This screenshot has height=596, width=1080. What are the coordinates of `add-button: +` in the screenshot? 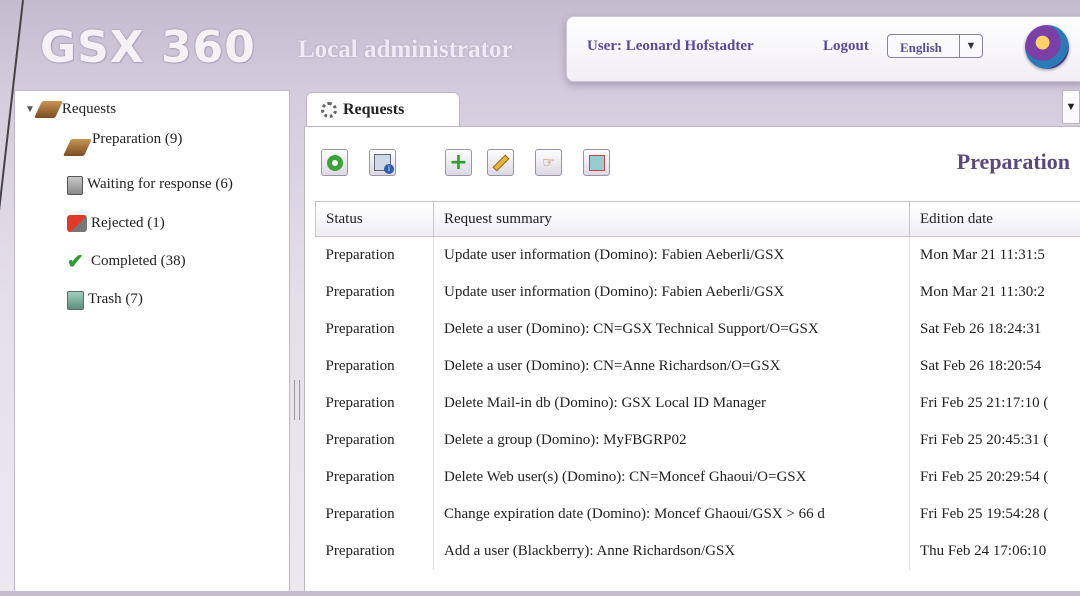 It's located at (458, 162).